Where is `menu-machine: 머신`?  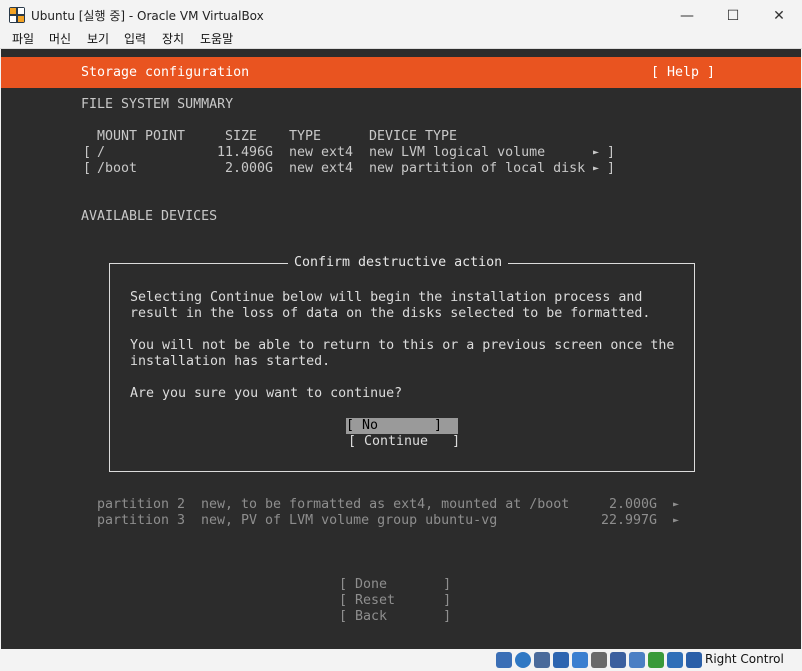
menu-machine: 머신 is located at coordinates (60, 39).